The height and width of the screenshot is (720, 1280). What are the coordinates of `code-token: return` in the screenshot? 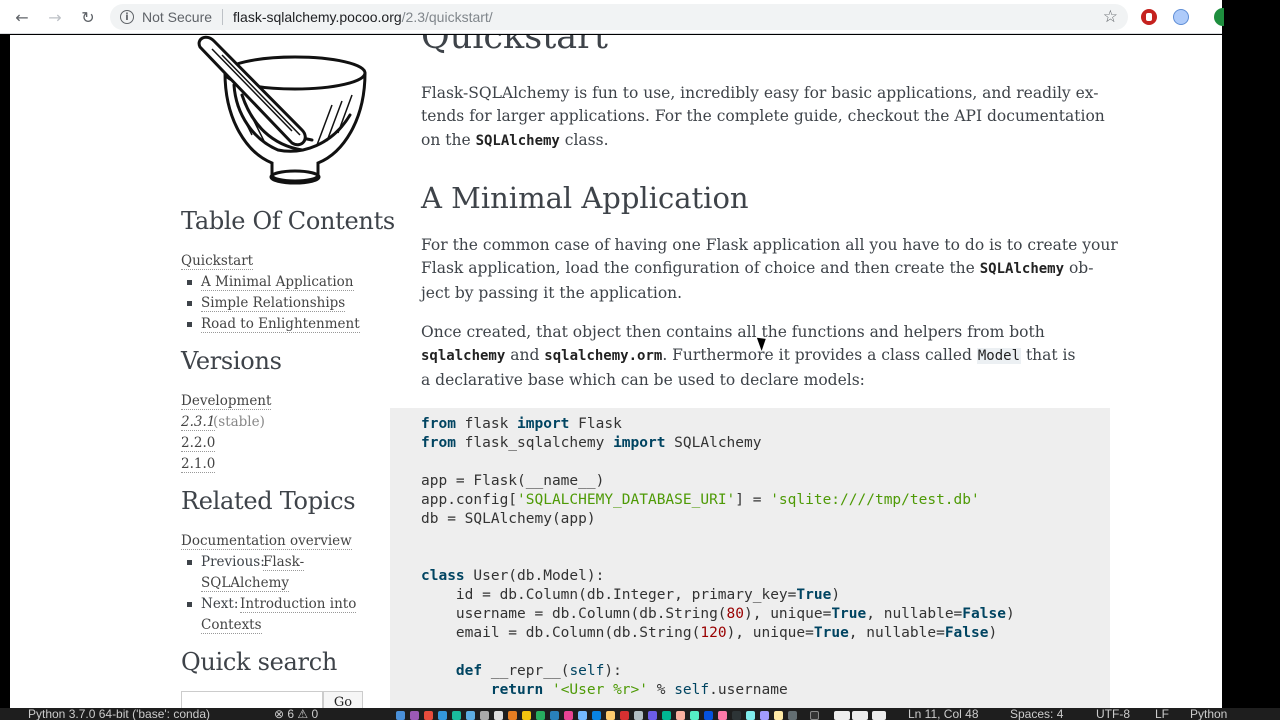 It's located at (517, 690).